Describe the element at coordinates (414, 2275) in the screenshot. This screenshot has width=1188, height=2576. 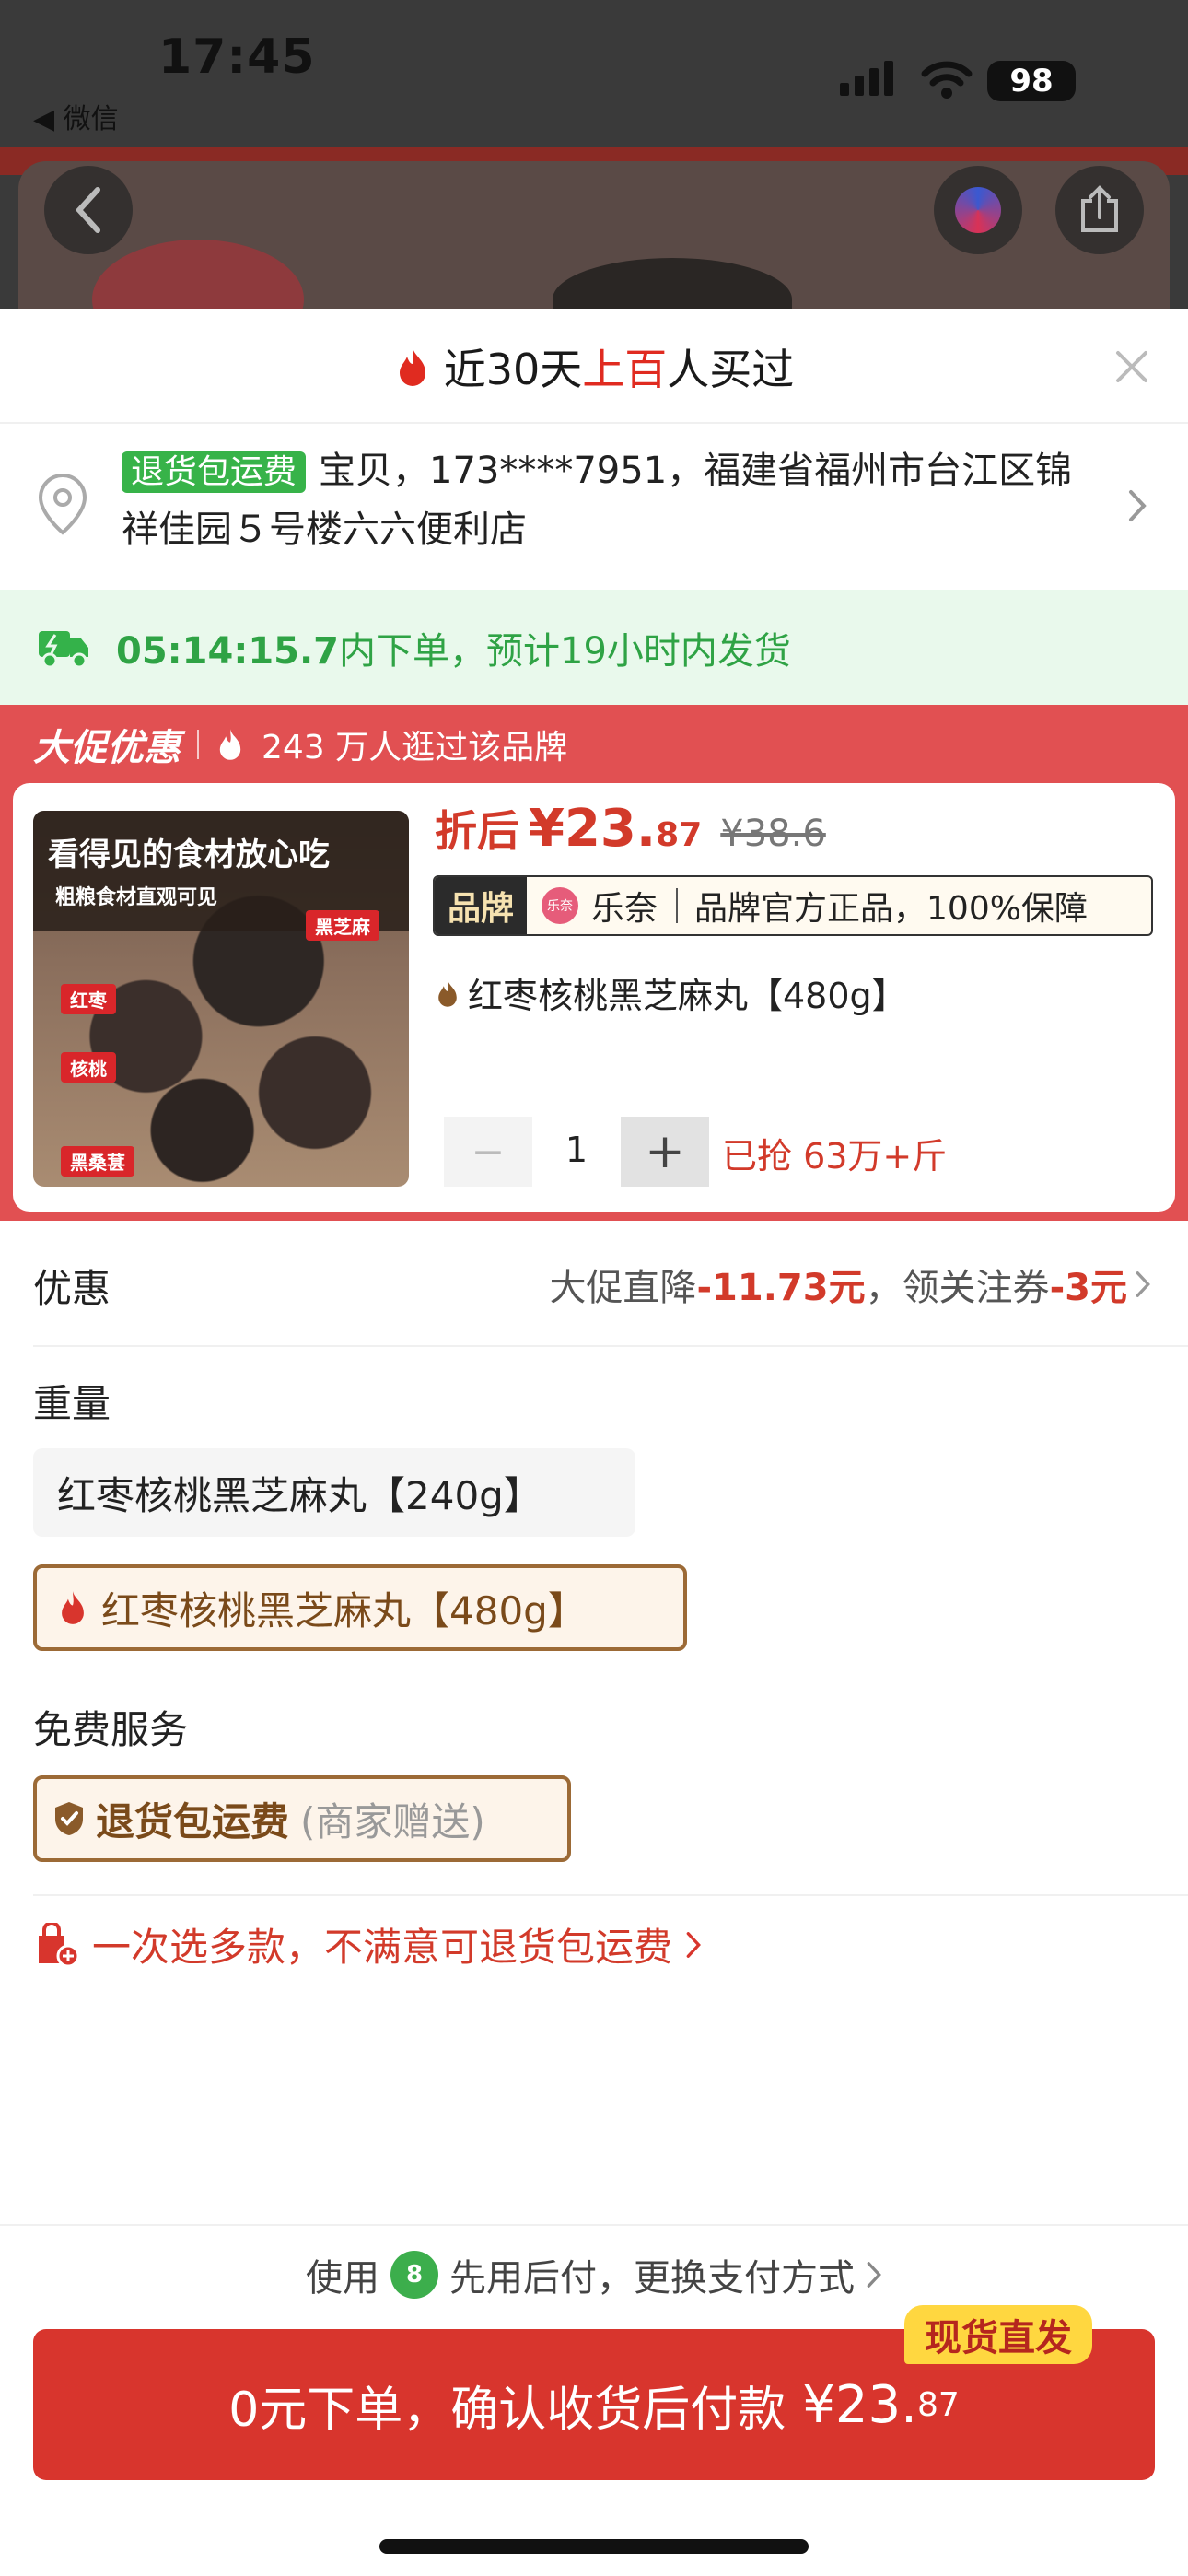
I see `pay-later-logo: 8` at that location.